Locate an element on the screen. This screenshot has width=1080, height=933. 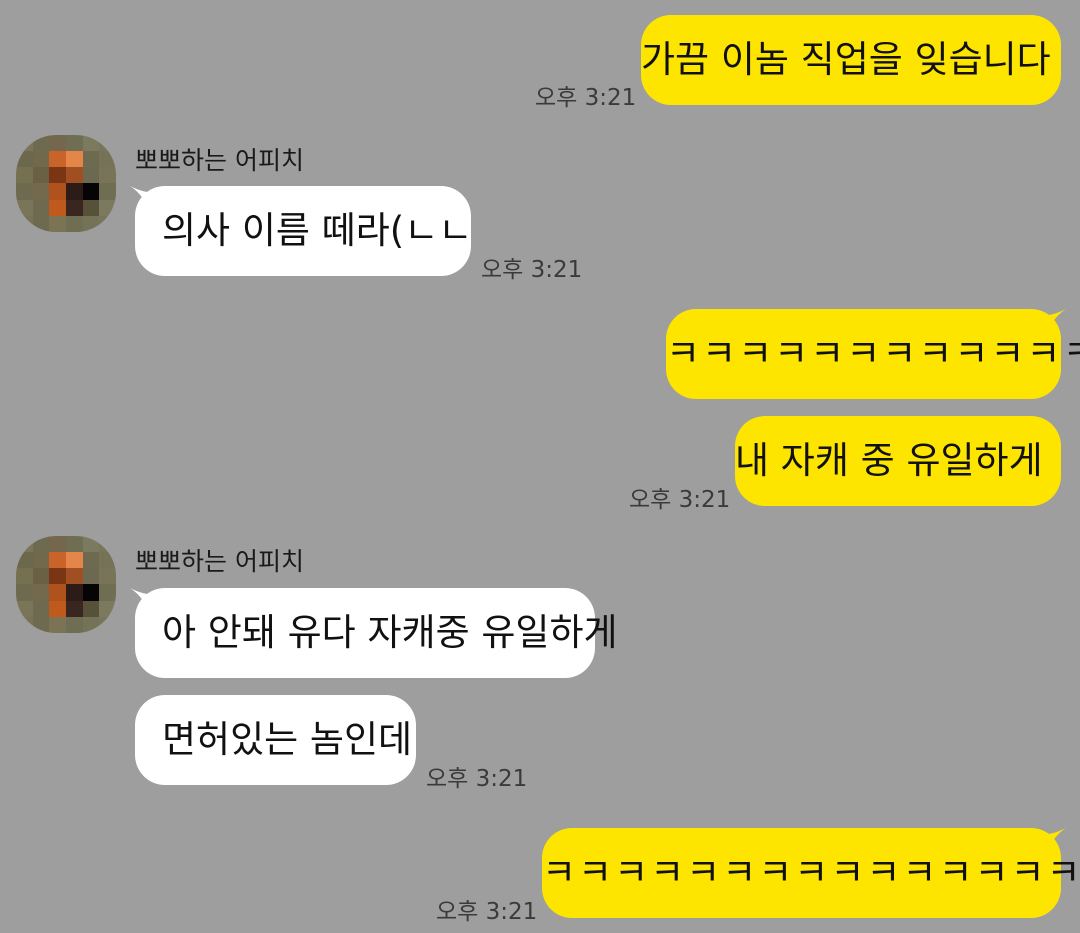
message-bubble-mine: ㅋㅋㅋㅋㅋㅋㅋㅋㅋㅋㅋㅋㅋㅋㅋㅋ is located at coordinates (811, 873).